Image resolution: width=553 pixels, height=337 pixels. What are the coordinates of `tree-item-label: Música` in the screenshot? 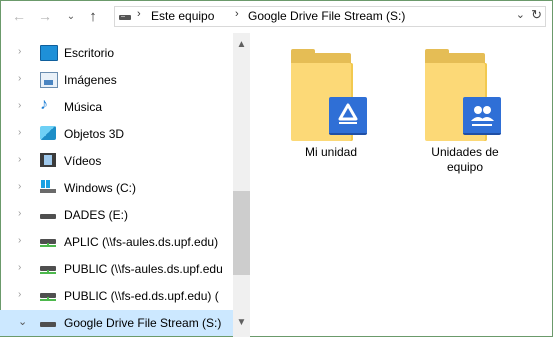 It's located at (83, 107).